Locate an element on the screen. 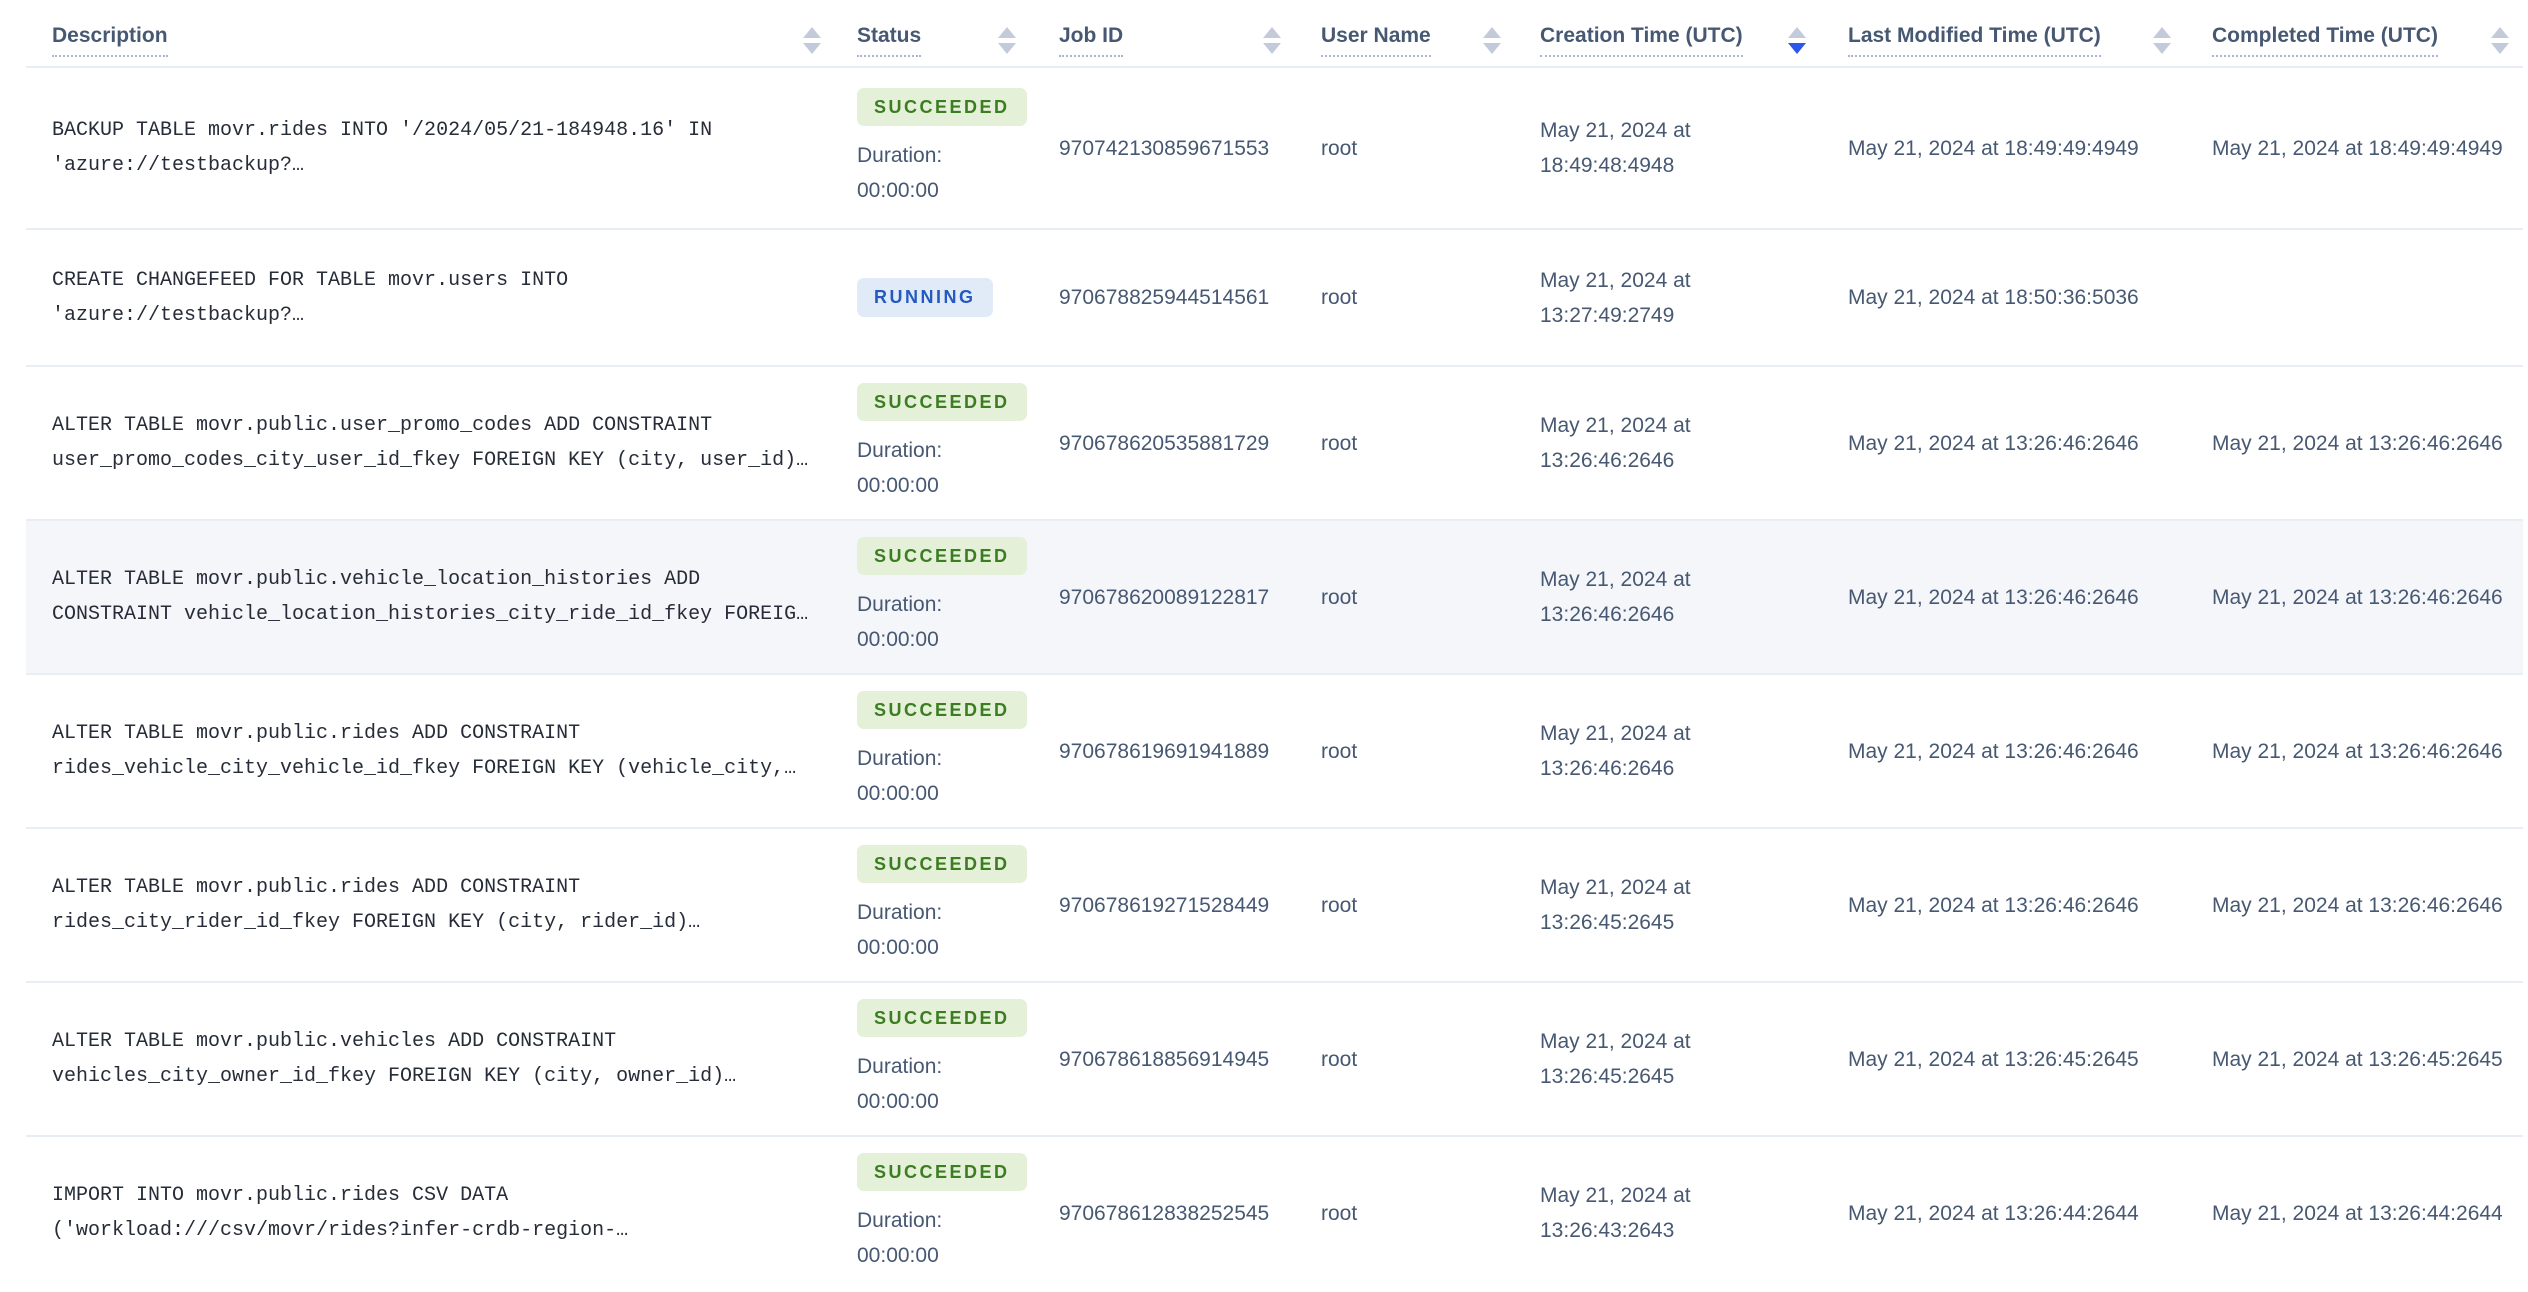 The image size is (2528, 1292). column-header-description: Description is located at coordinates (430, 40).